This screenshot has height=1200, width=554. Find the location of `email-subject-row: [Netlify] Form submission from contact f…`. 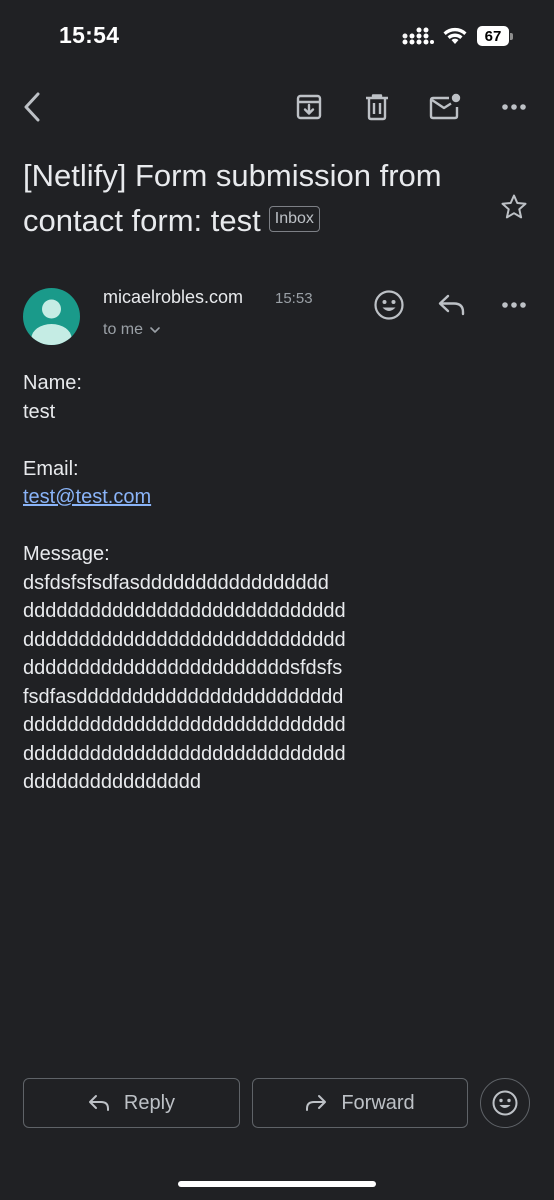

email-subject-row: [Netlify] Form submission from contact f… is located at coordinates (253, 198).